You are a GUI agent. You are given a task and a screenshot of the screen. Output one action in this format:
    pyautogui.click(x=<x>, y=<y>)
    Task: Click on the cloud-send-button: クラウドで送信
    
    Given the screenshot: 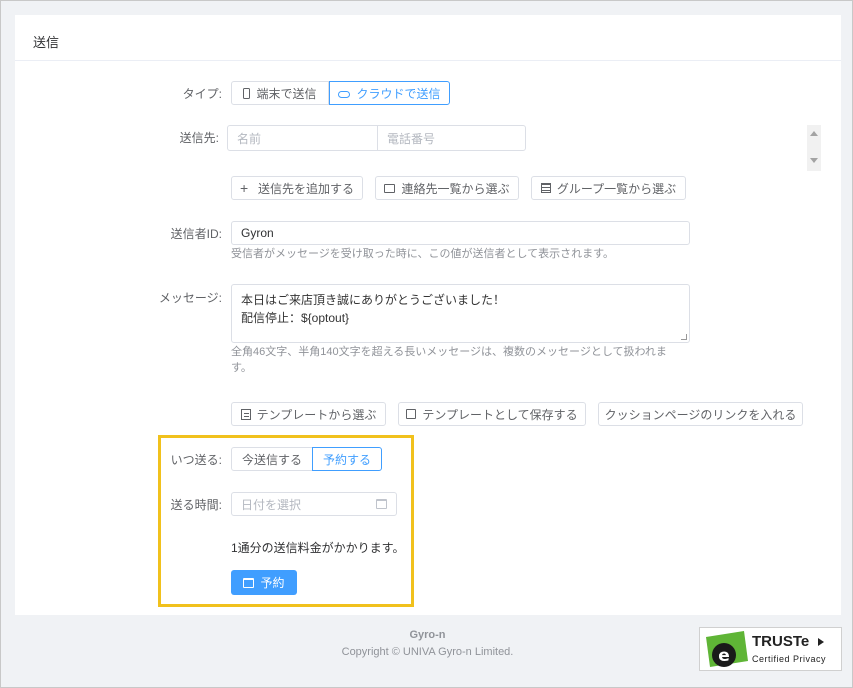 What is the action you would take?
    pyautogui.click(x=389, y=93)
    